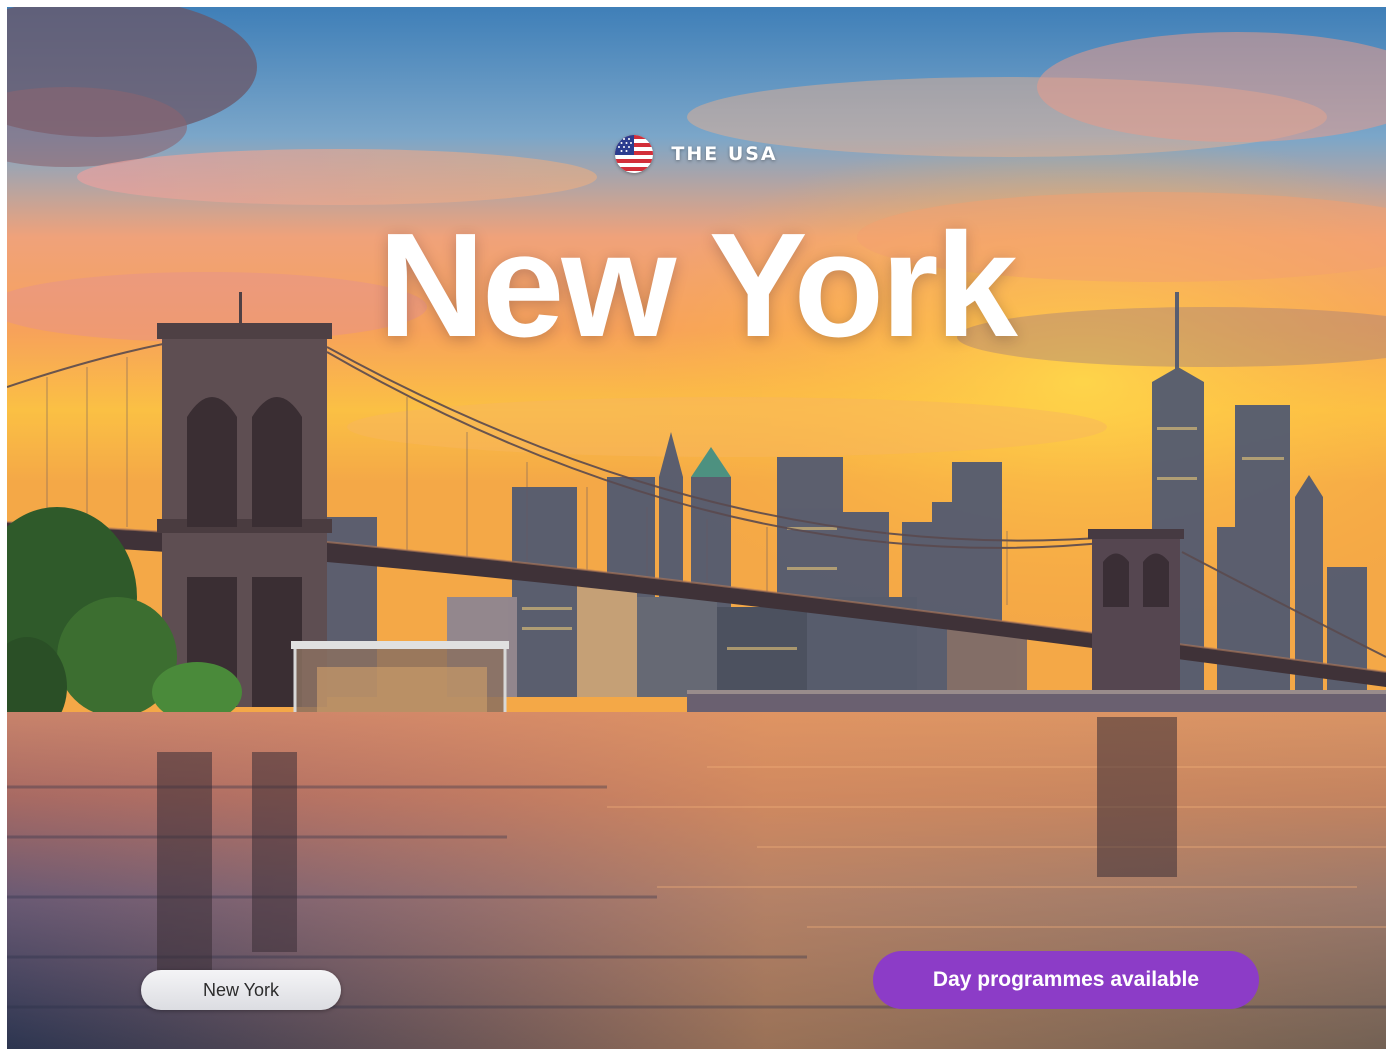 The height and width of the screenshot is (1049, 1386). I want to click on day-programmes-button: Day programmes available, so click(1066, 980).